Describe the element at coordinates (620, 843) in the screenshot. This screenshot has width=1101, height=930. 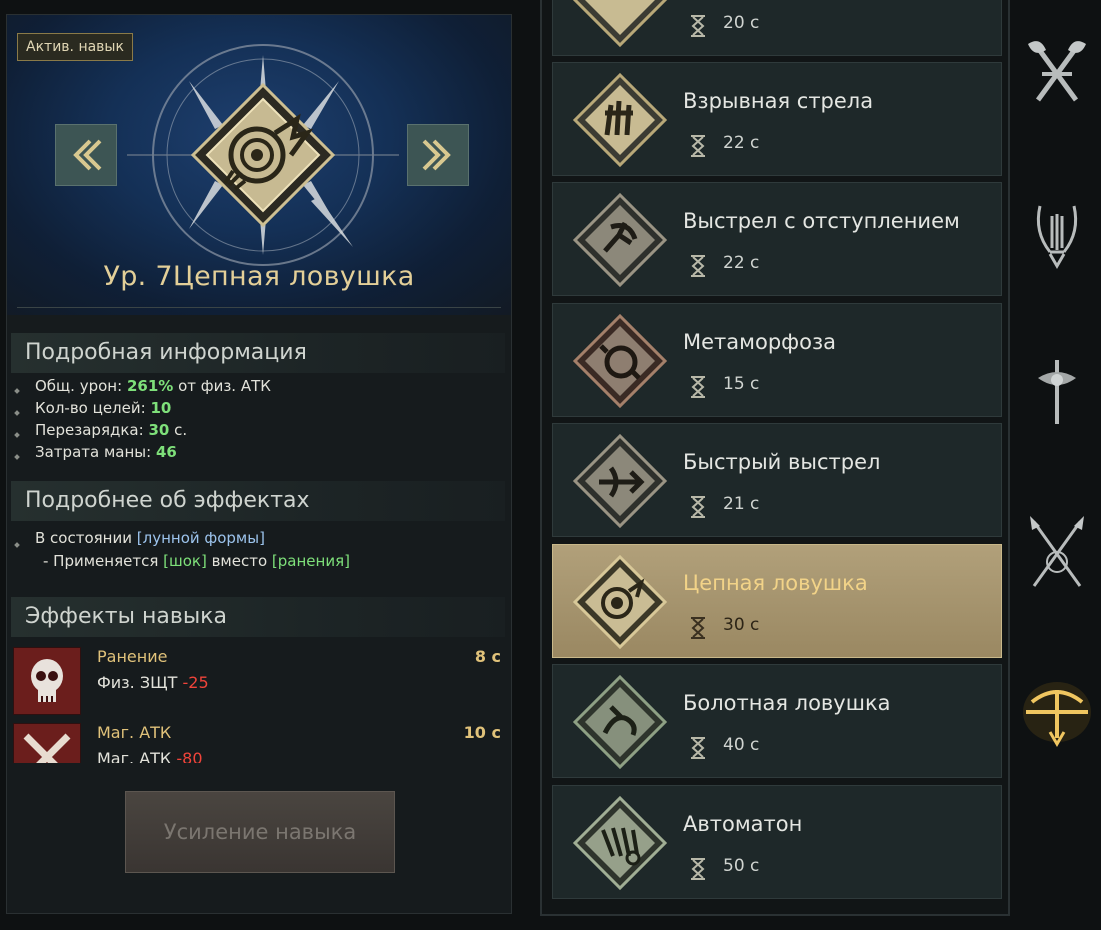
I see `automaton-icon` at that location.